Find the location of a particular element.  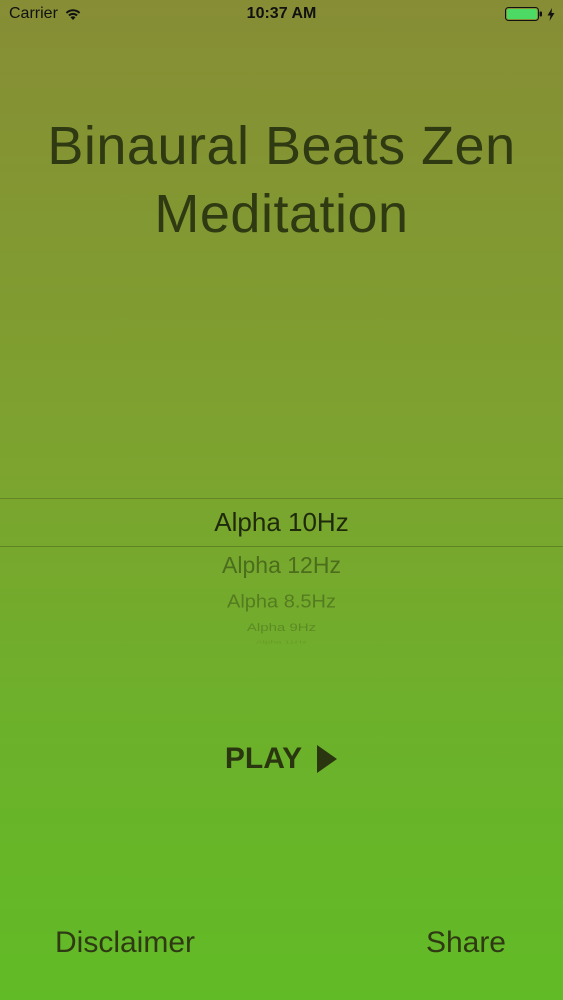

picker-item-selected: Alpha 10Hz is located at coordinates (281, 522).